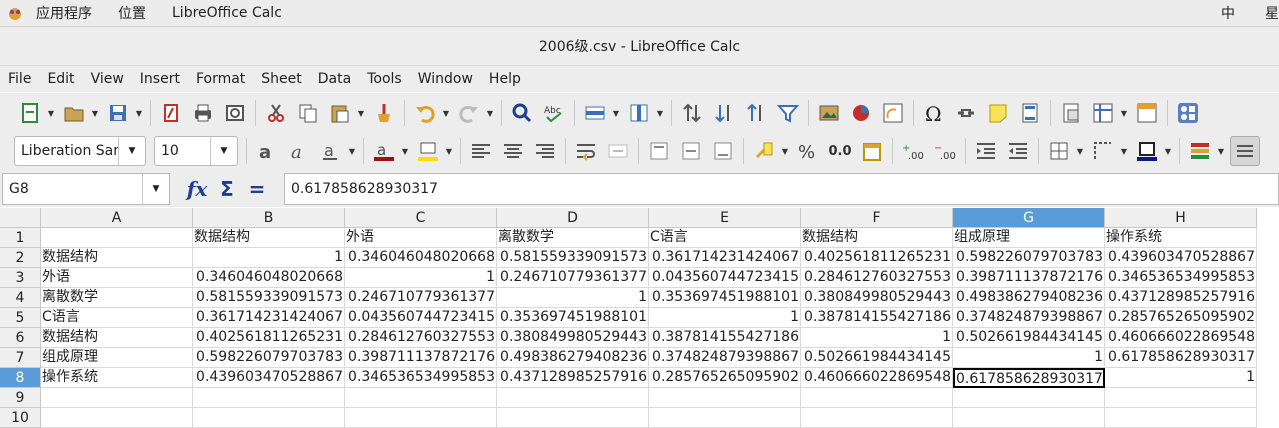 The image size is (1279, 428). What do you see at coordinates (785, 151) in the screenshot?
I see `currency-dropdown-arrow: ▼` at bounding box center [785, 151].